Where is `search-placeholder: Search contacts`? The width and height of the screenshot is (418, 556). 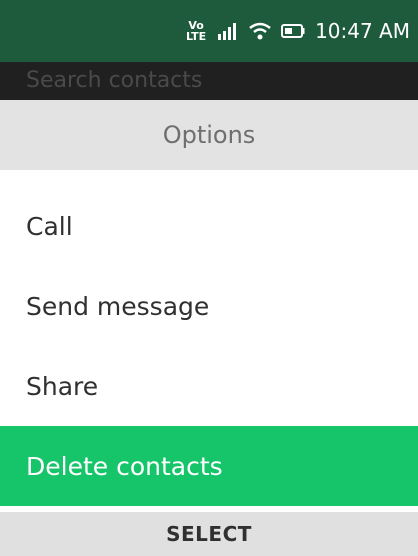 search-placeholder: Search contacts is located at coordinates (114, 80).